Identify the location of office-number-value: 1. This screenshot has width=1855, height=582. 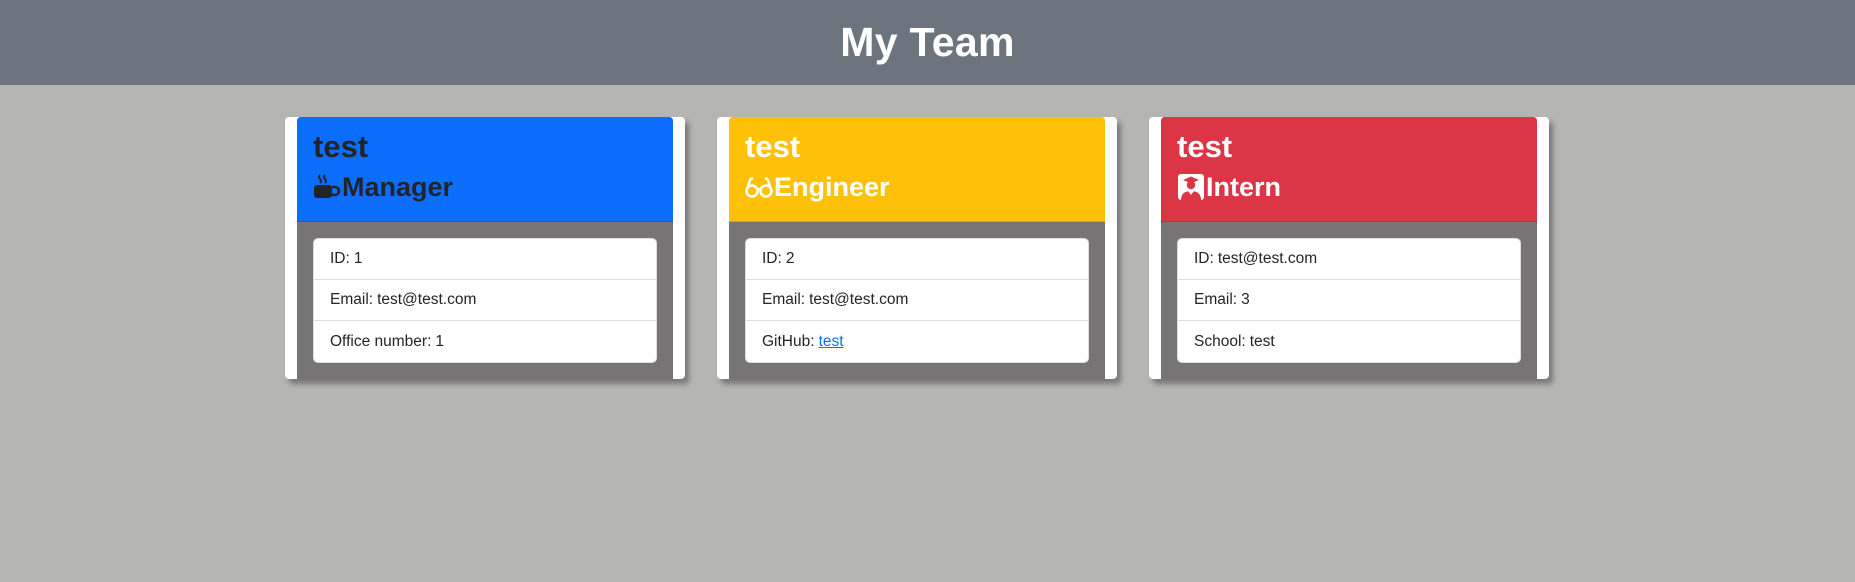
(439, 341).